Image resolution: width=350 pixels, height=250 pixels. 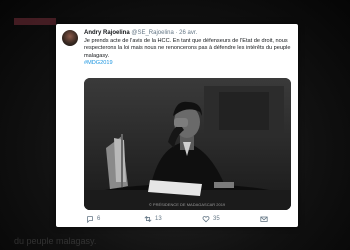 I want to click on message-button, so click(x=264, y=219).